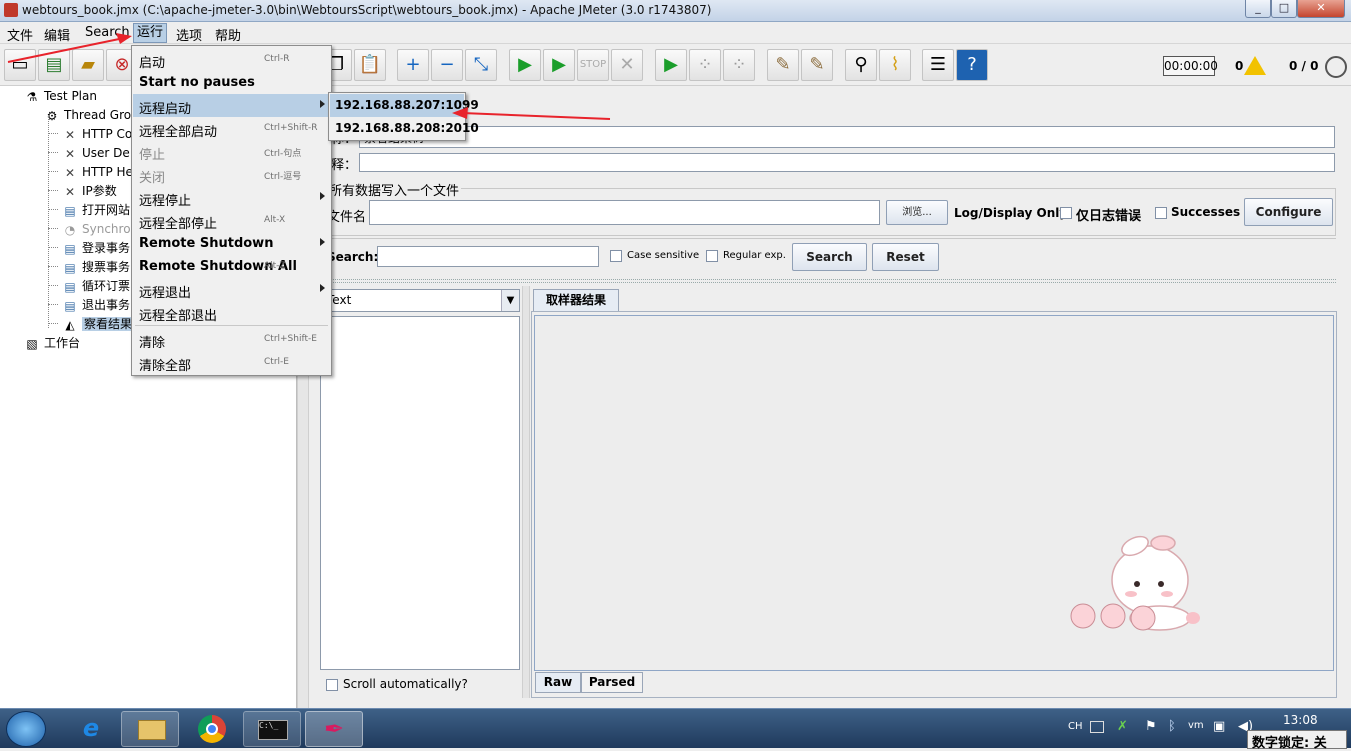 The width and height of the screenshot is (1351, 751). Describe the element at coordinates (309, 76) in the screenshot. I see `annotation-arrows` at that location.